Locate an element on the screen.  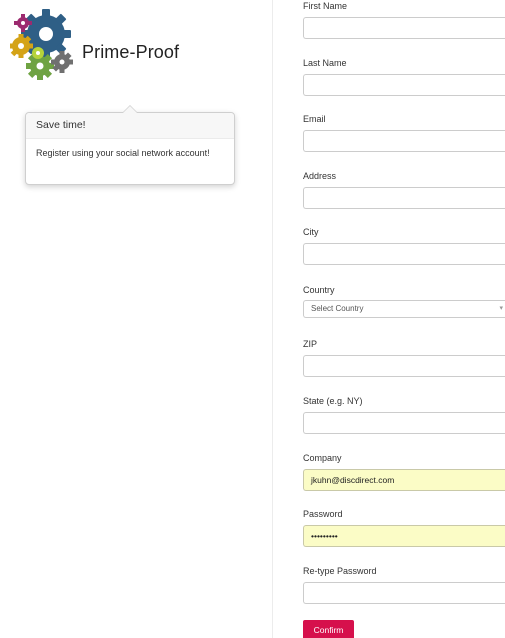
popover-arrow is located at coordinates (130, 109).